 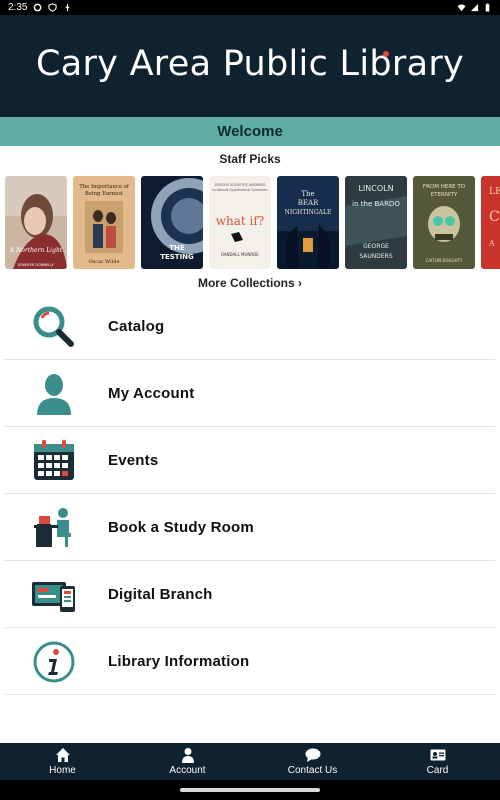 I want to click on book-cover-bear-and-nightingale: The BEAR NIGHTINGALE, so click(x=308, y=222).